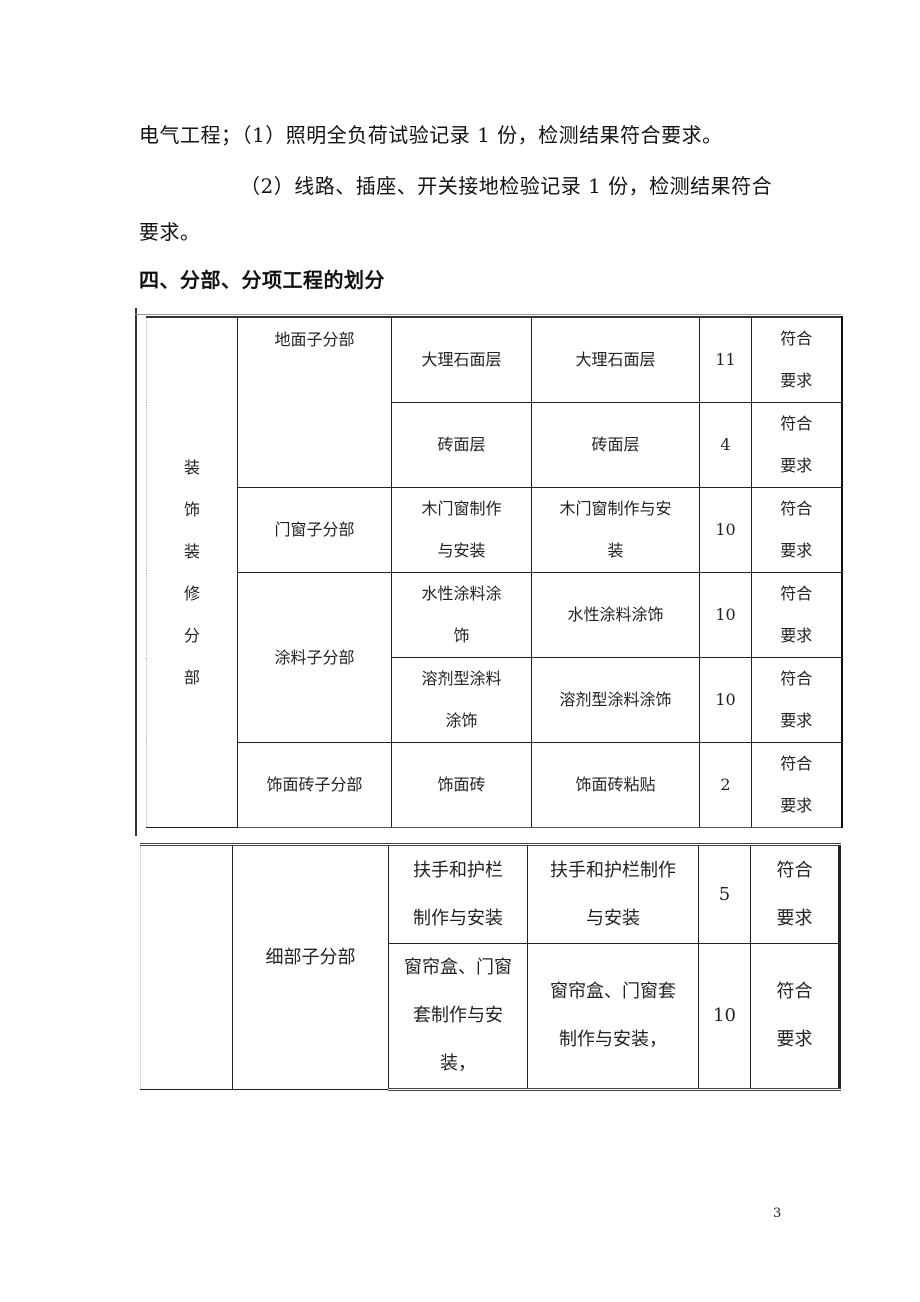 The image size is (920, 1302). Describe the element at coordinates (613, 893) in the screenshot. I see `content-cell: 扶手和护栏制作 与安装` at that location.